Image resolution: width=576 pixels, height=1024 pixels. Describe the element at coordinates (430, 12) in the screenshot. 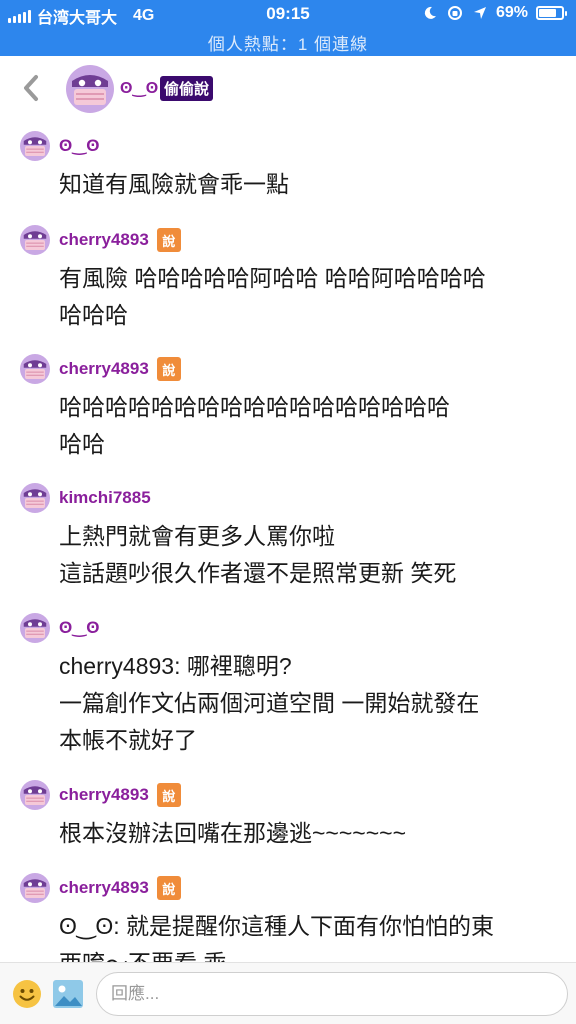

I see `moon-icon` at that location.